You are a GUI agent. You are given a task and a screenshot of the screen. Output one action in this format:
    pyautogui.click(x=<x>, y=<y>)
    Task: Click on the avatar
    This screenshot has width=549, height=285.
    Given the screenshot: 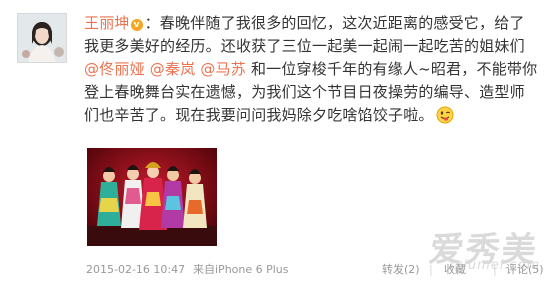 What is the action you would take?
    pyautogui.click(x=42, y=38)
    